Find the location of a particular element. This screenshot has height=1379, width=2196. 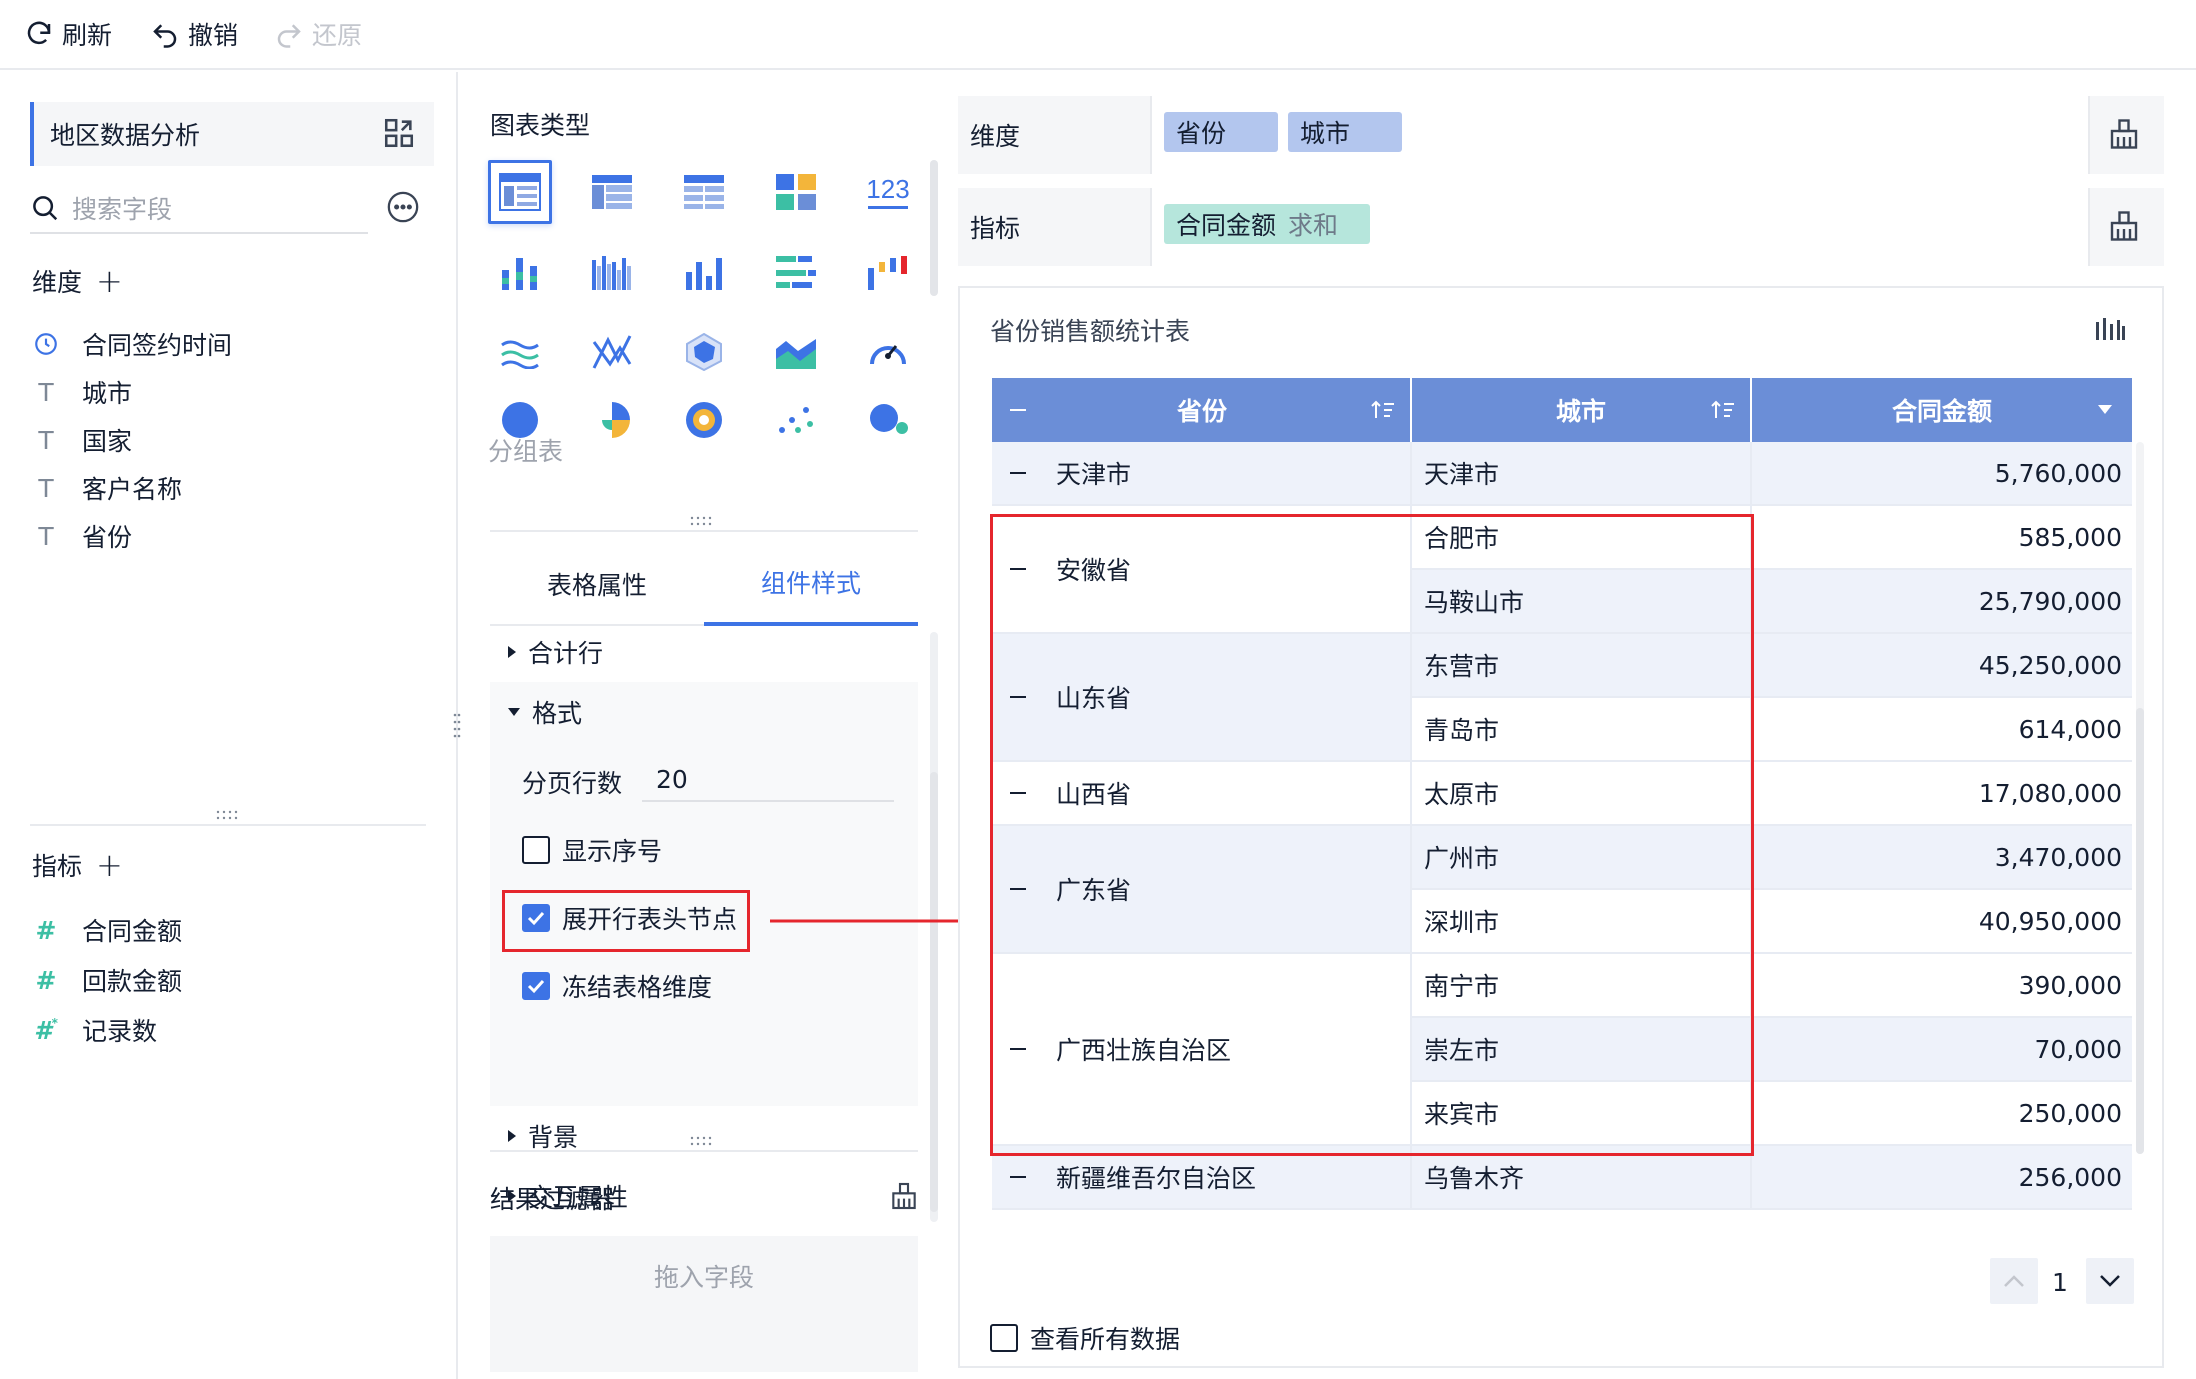

line-icon is located at coordinates (520, 354).